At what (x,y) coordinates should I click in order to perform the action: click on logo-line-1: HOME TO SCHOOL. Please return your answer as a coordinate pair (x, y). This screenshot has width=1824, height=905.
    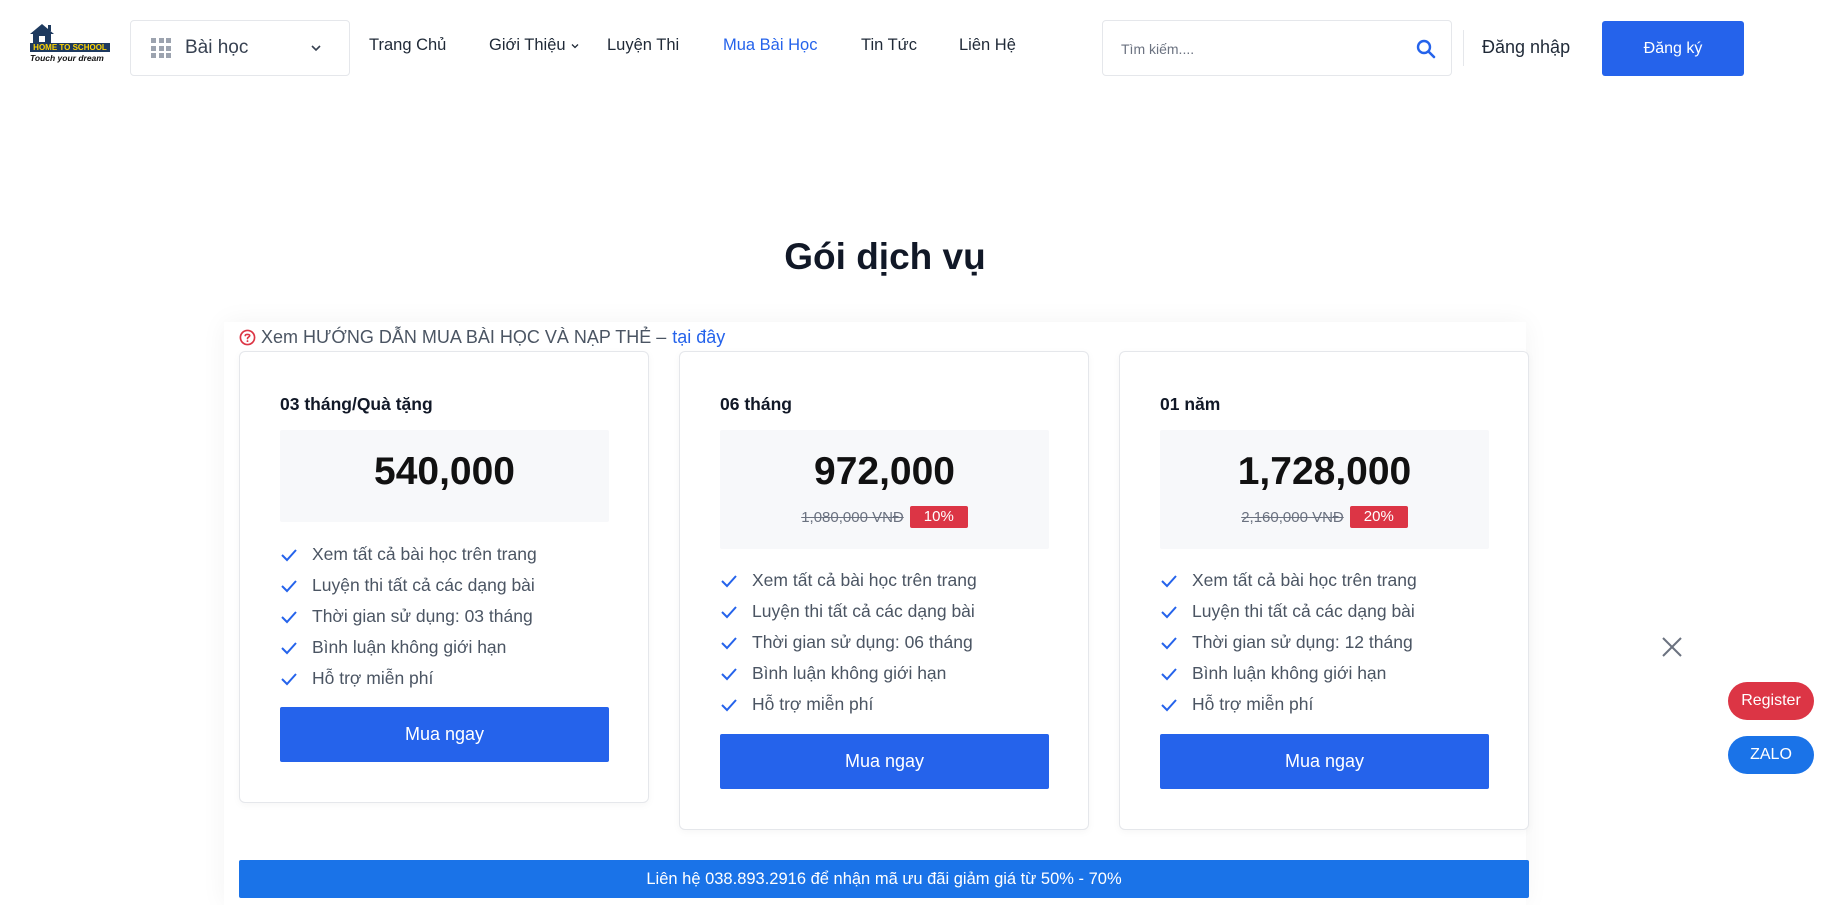
    Looking at the image, I should click on (70, 47).